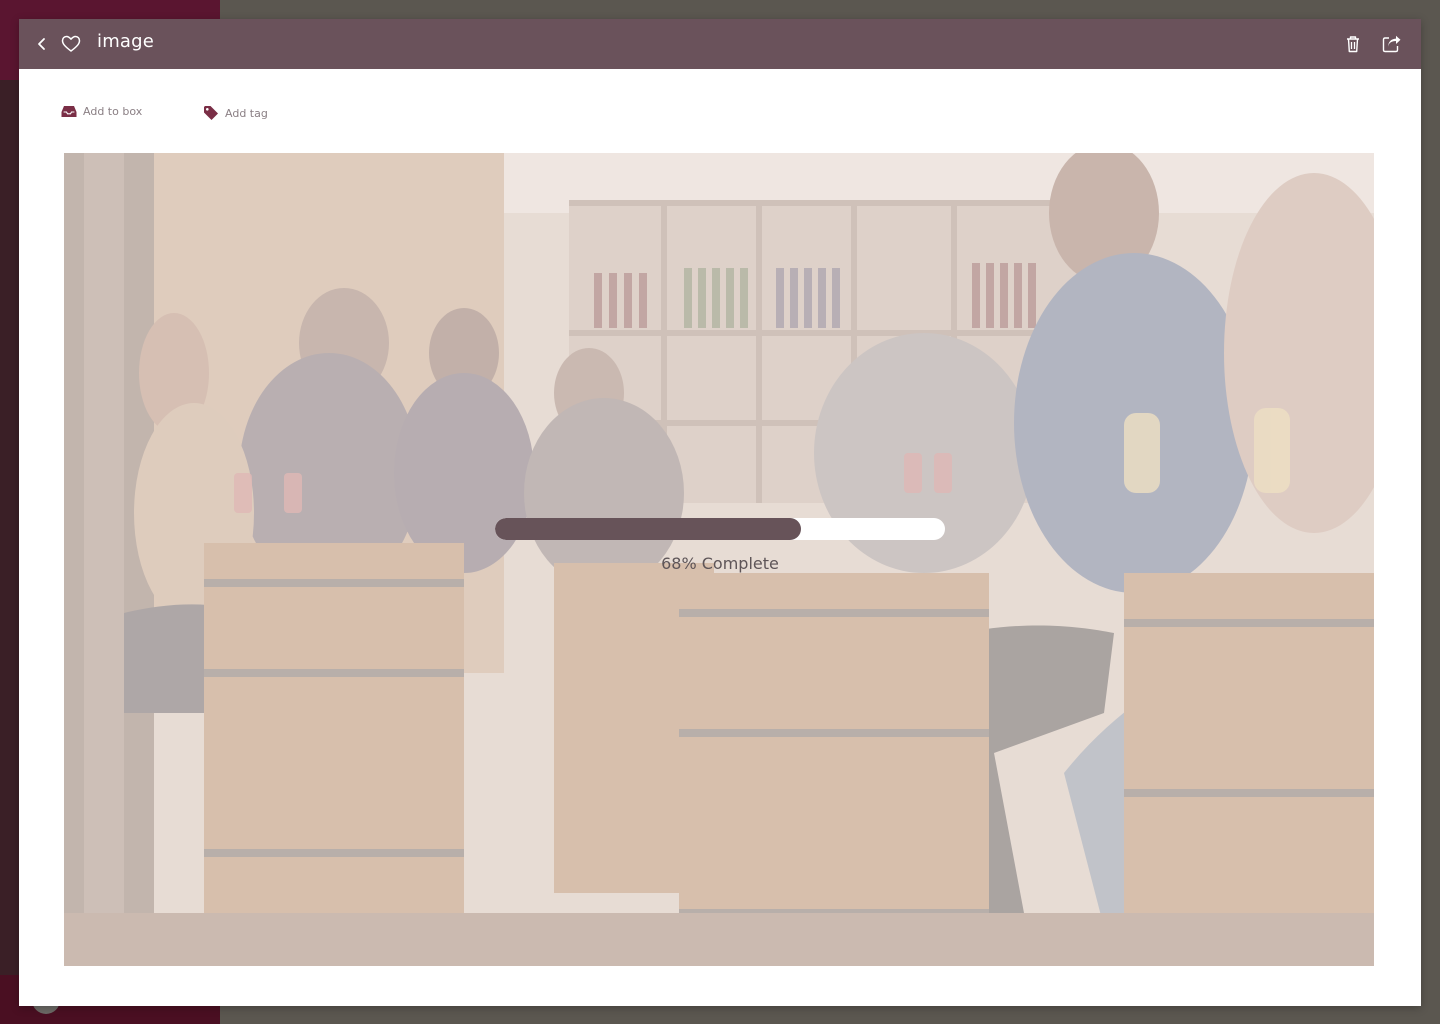  Describe the element at coordinates (246, 113) in the screenshot. I see `add-tag-label: Add tag` at that location.